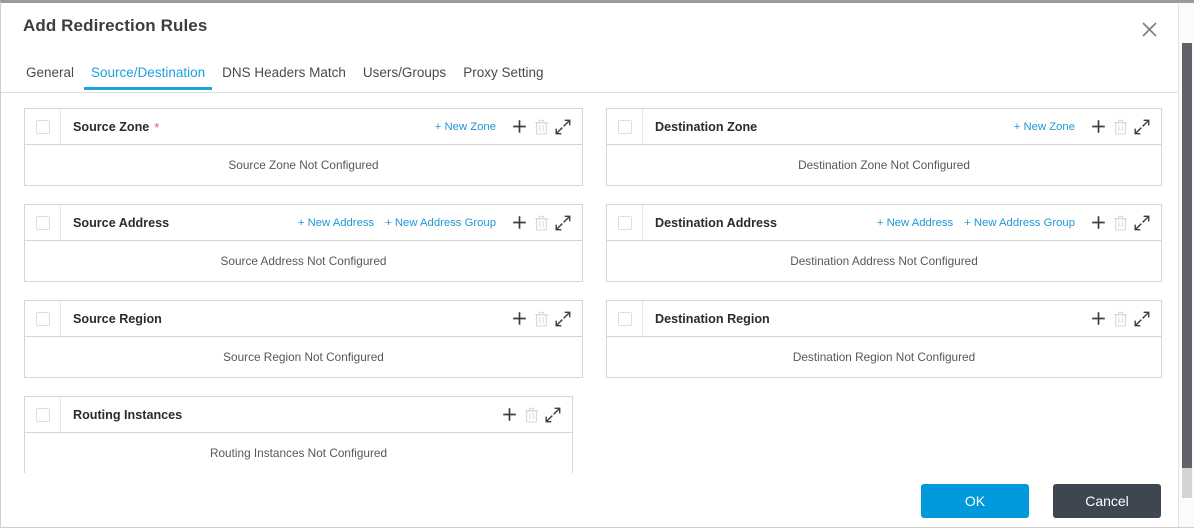 The width and height of the screenshot is (1194, 528). I want to click on panel-empty-state-source-address: Source Address Not Configured, so click(303, 261).